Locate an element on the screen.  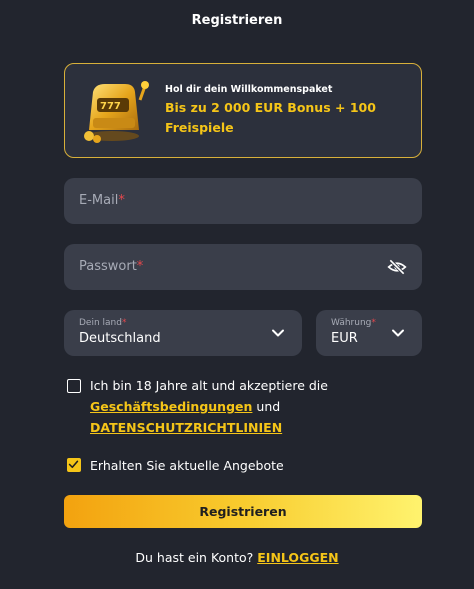
email-field: E-Mail* is located at coordinates (243, 201).